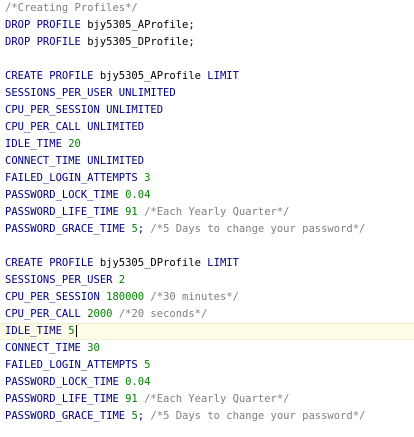  What do you see at coordinates (207, 25) in the screenshot?
I see `code-line: DROP PROFILE bjy5305_AProfile;` at bounding box center [207, 25].